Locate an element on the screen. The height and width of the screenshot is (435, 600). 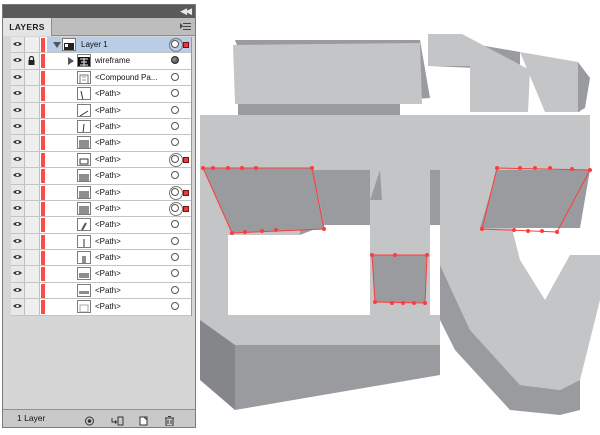
tab-layers: LAYERS is located at coordinates (27, 27).